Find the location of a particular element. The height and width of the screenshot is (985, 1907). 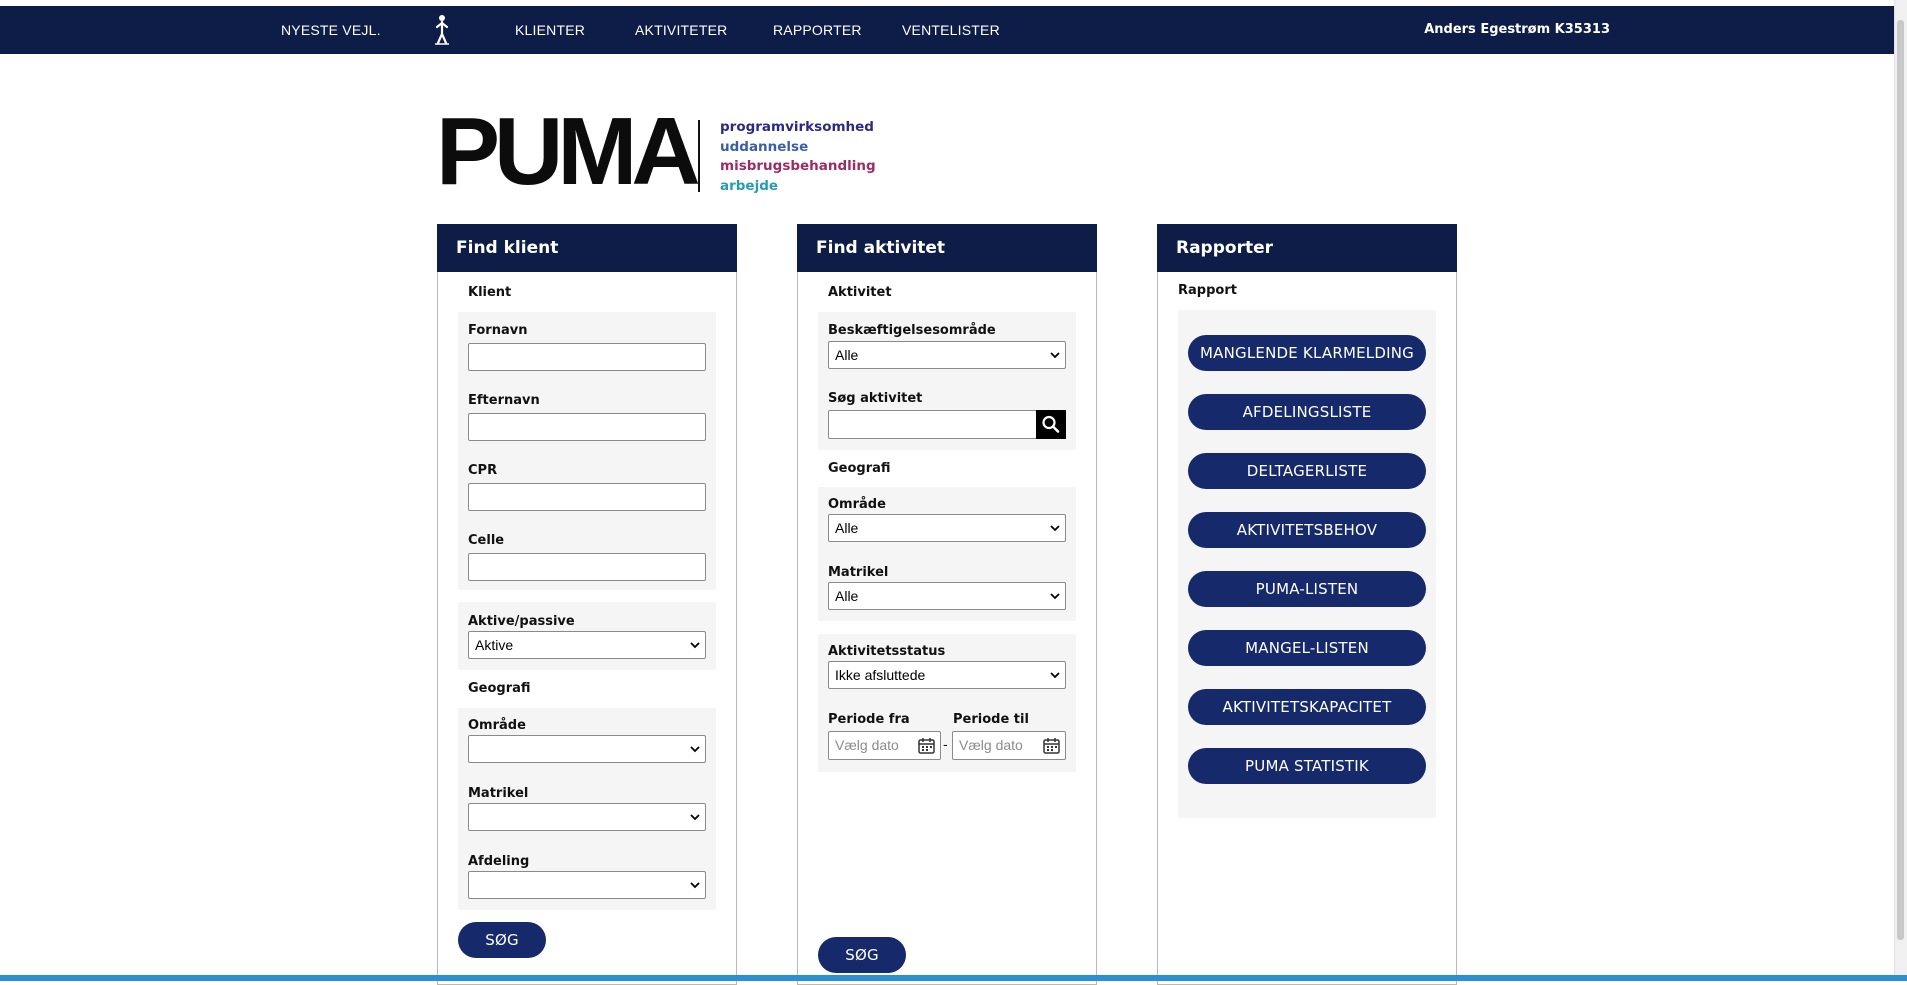

aktive-passive-label: Aktive/passive is located at coordinates (521, 621).